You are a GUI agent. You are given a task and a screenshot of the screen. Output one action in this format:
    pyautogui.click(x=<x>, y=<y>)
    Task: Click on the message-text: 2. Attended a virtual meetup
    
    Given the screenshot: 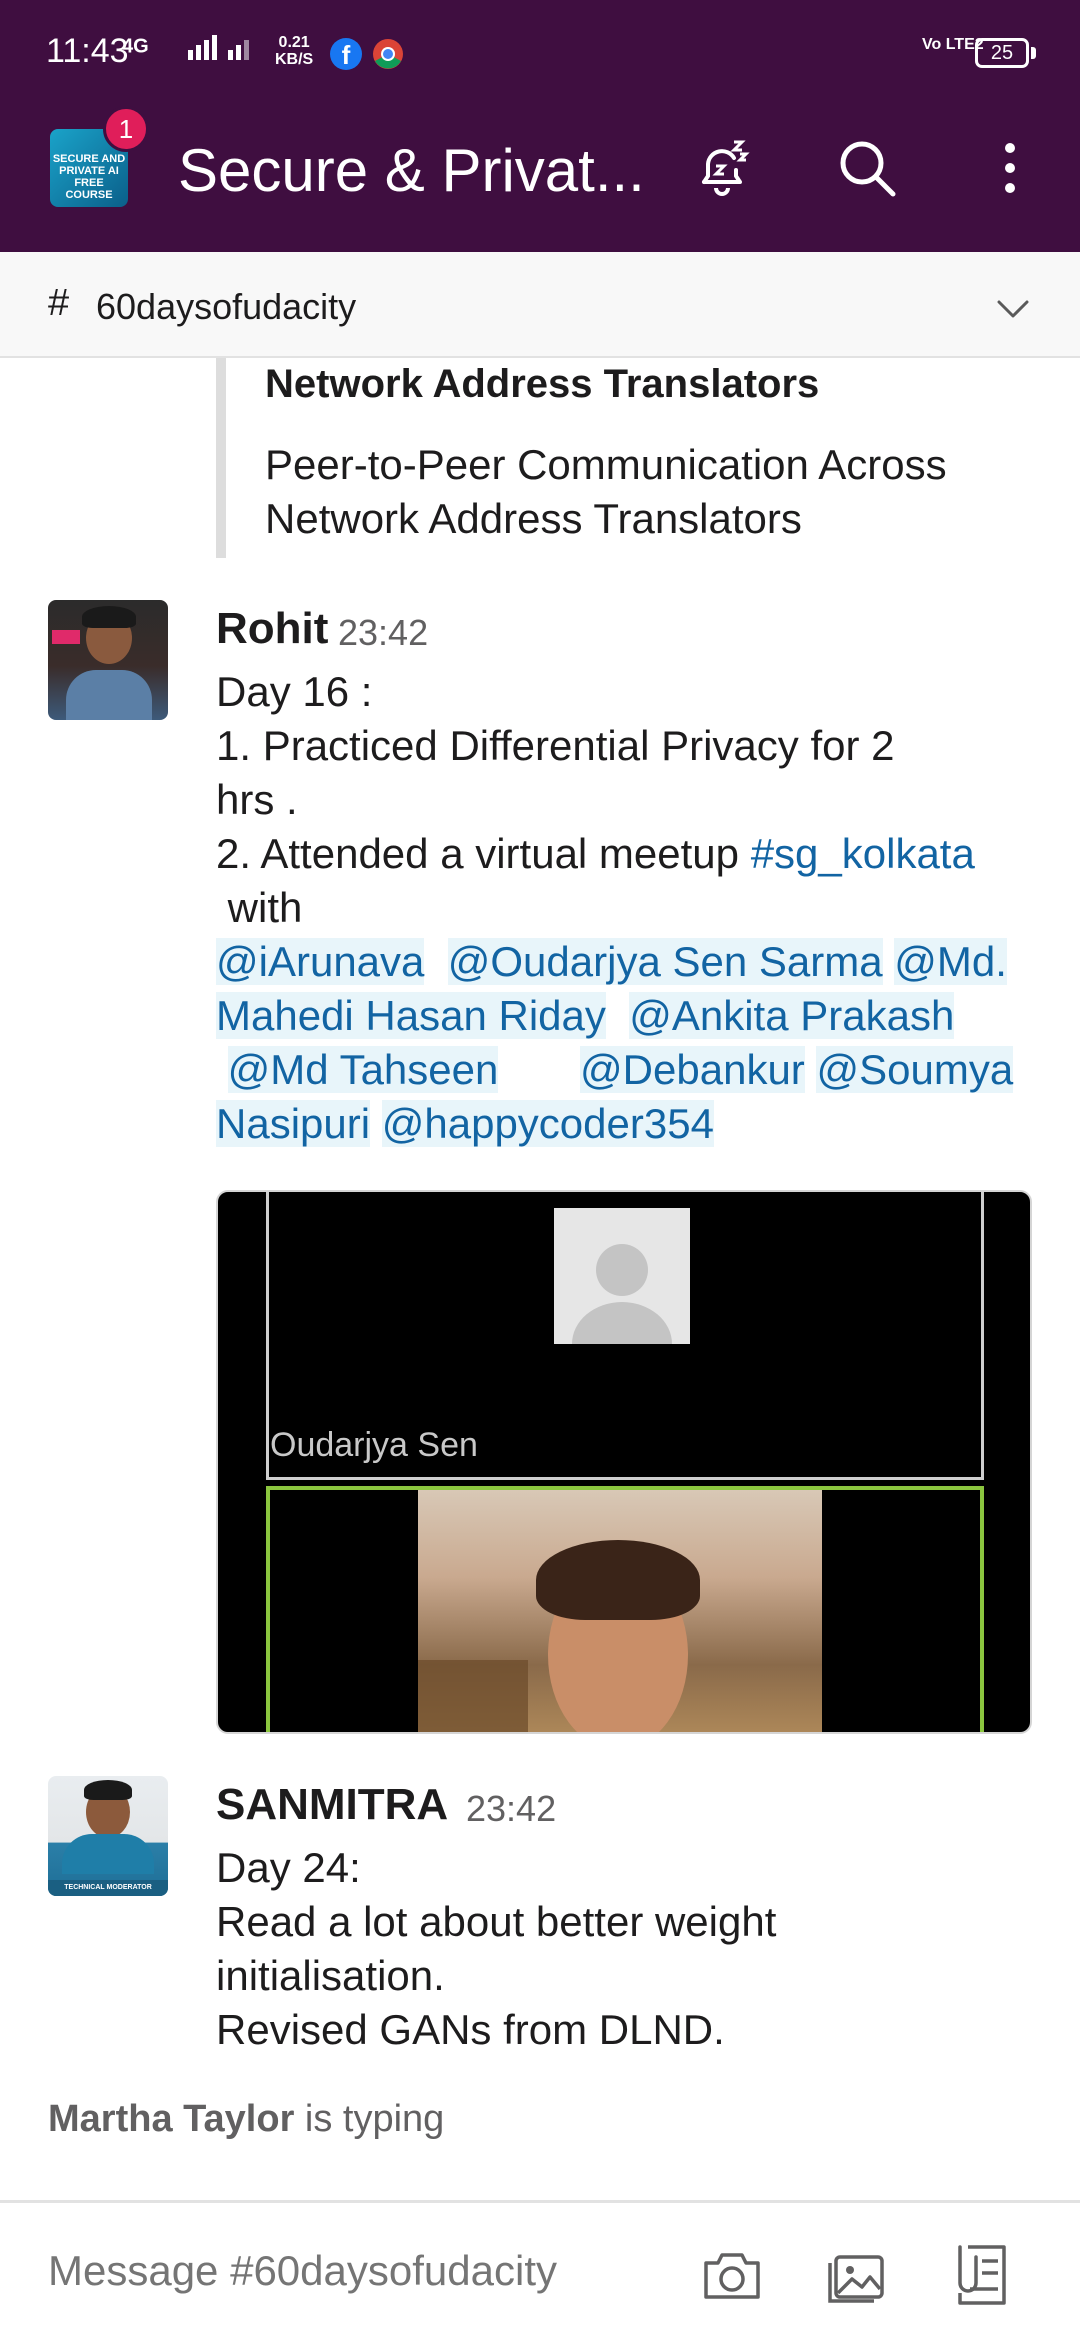 What is the action you would take?
    pyautogui.click(x=483, y=853)
    